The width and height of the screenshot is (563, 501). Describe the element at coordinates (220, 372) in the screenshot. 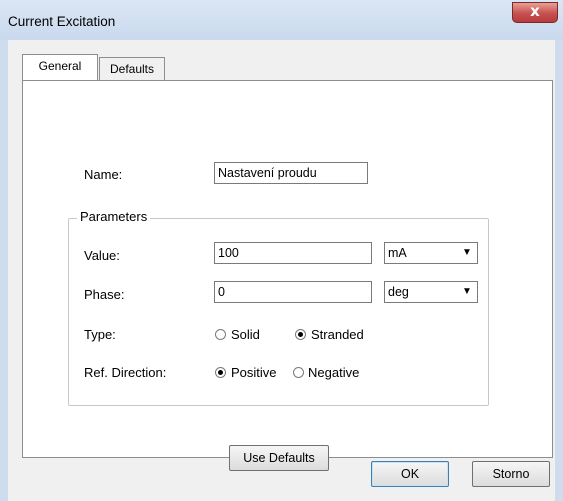

I see `ref-direction-positive-radio` at that location.